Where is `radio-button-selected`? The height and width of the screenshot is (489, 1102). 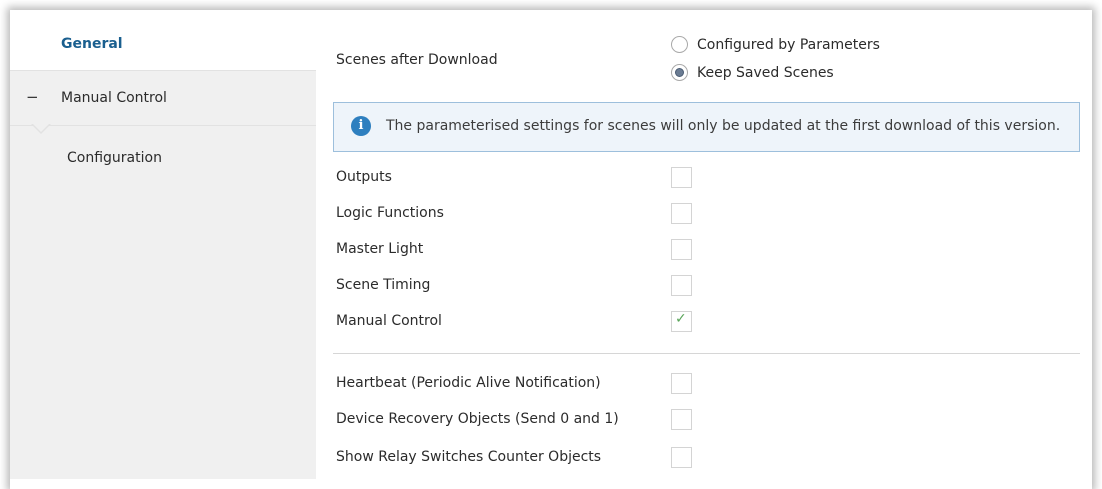
radio-button-selected is located at coordinates (679, 72).